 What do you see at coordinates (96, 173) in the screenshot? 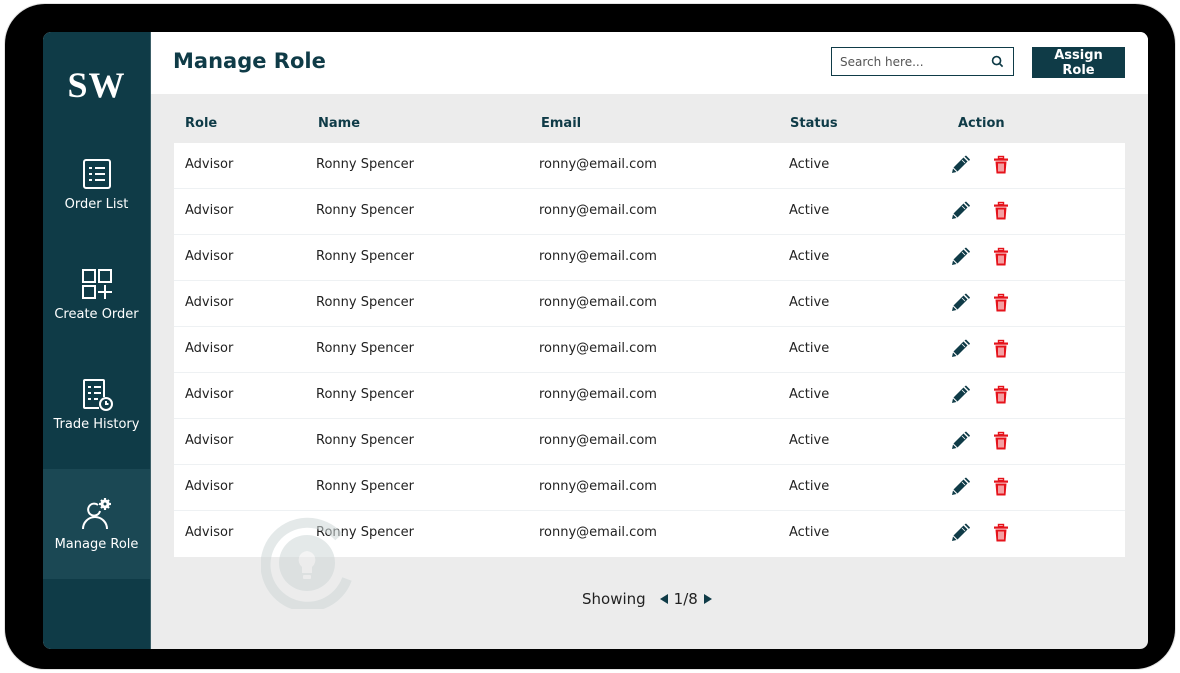
I see `list-icon` at bounding box center [96, 173].